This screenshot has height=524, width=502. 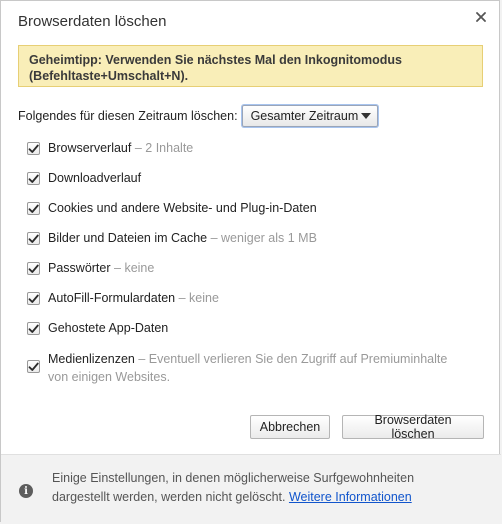 I want to click on close-button, so click(x=481, y=17).